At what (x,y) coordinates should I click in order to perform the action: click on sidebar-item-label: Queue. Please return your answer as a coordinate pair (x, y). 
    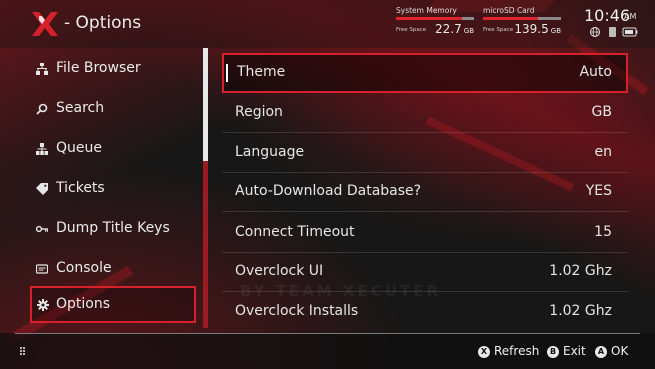
    Looking at the image, I should click on (79, 148).